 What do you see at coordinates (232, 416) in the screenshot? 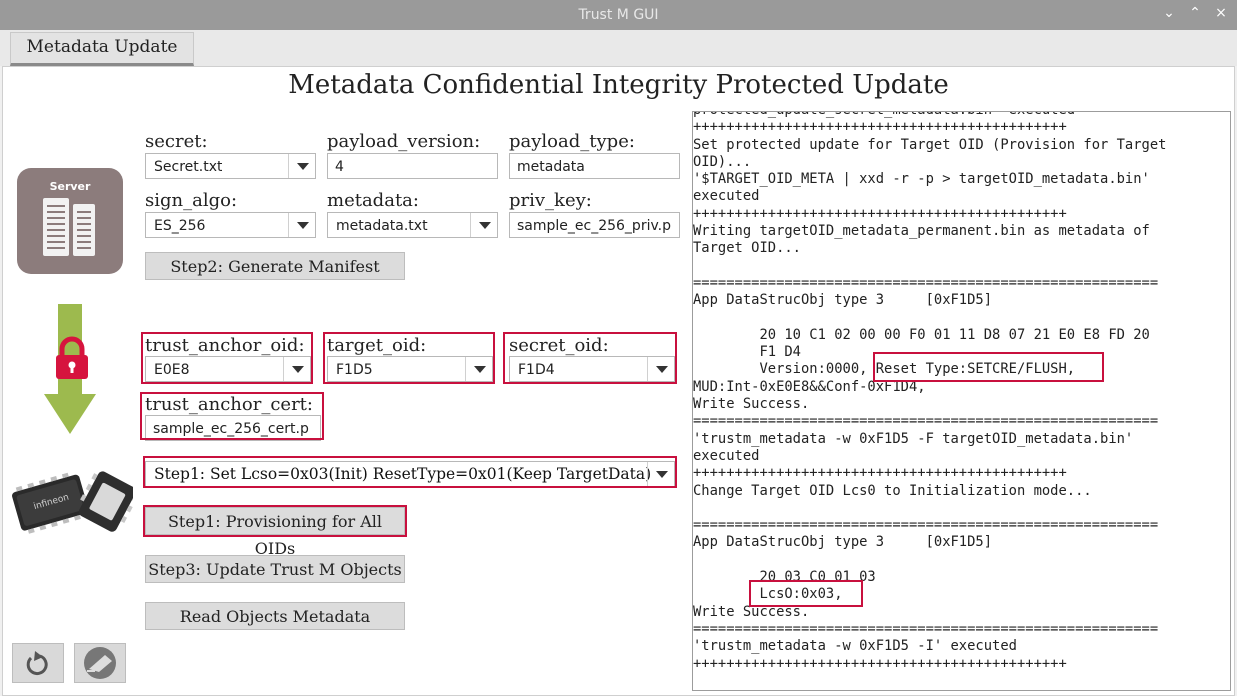
I see `highlight-trust-anchor-cert` at bounding box center [232, 416].